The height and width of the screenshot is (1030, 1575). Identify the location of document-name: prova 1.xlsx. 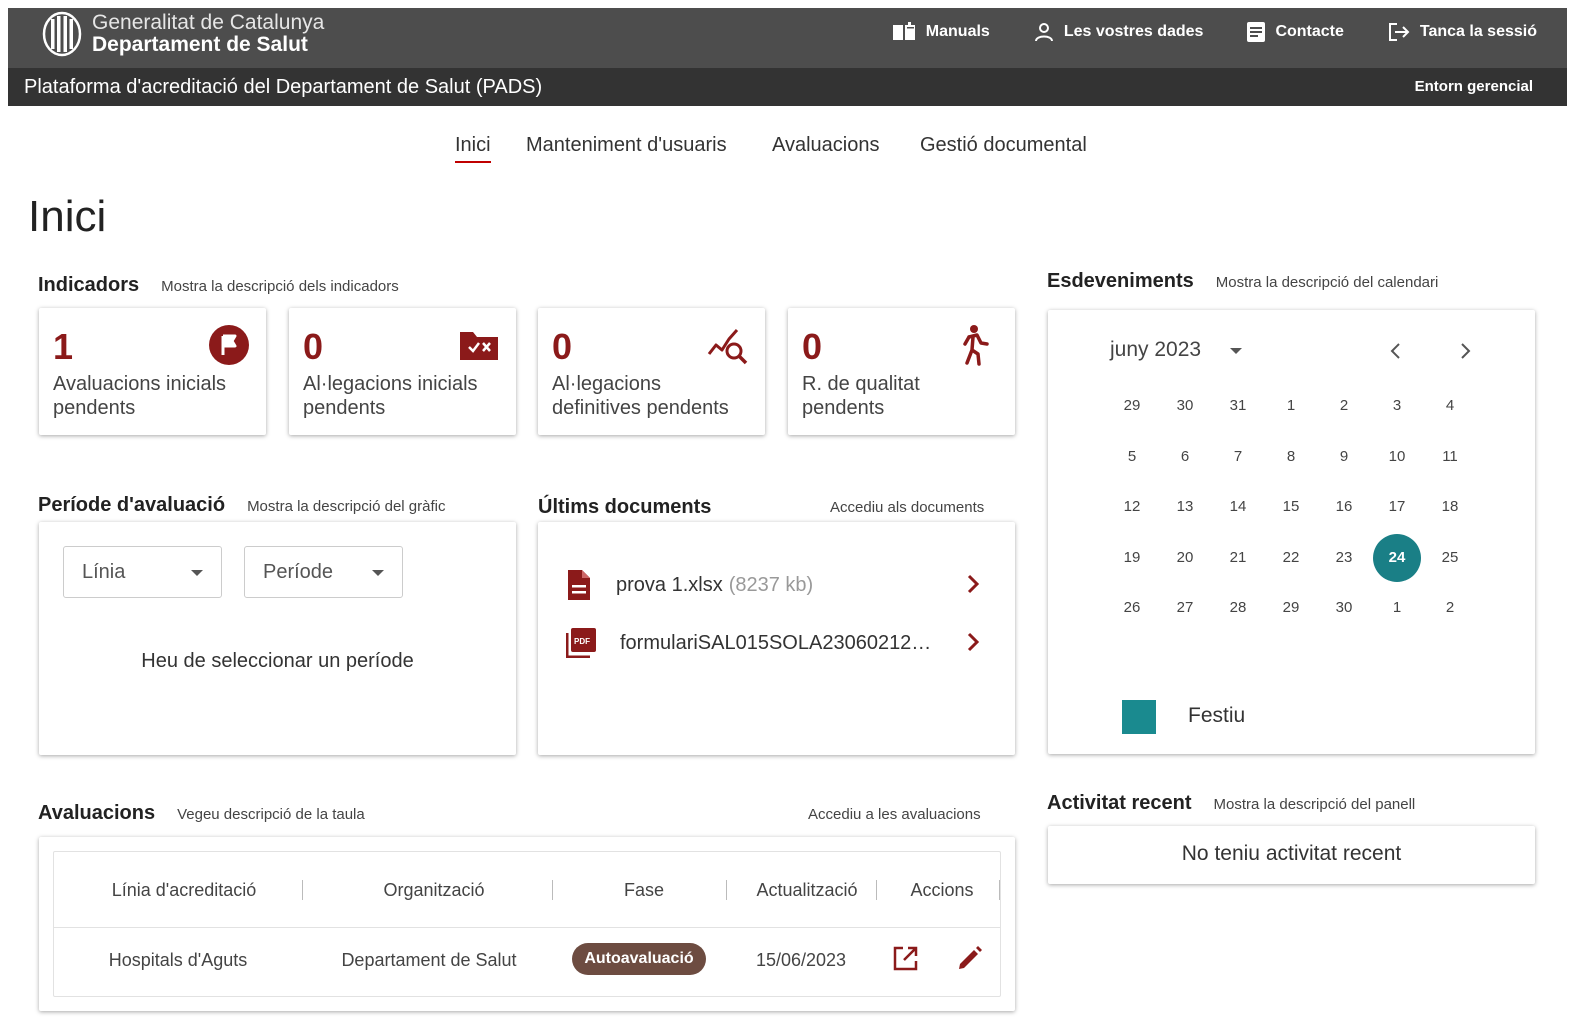
(669, 584).